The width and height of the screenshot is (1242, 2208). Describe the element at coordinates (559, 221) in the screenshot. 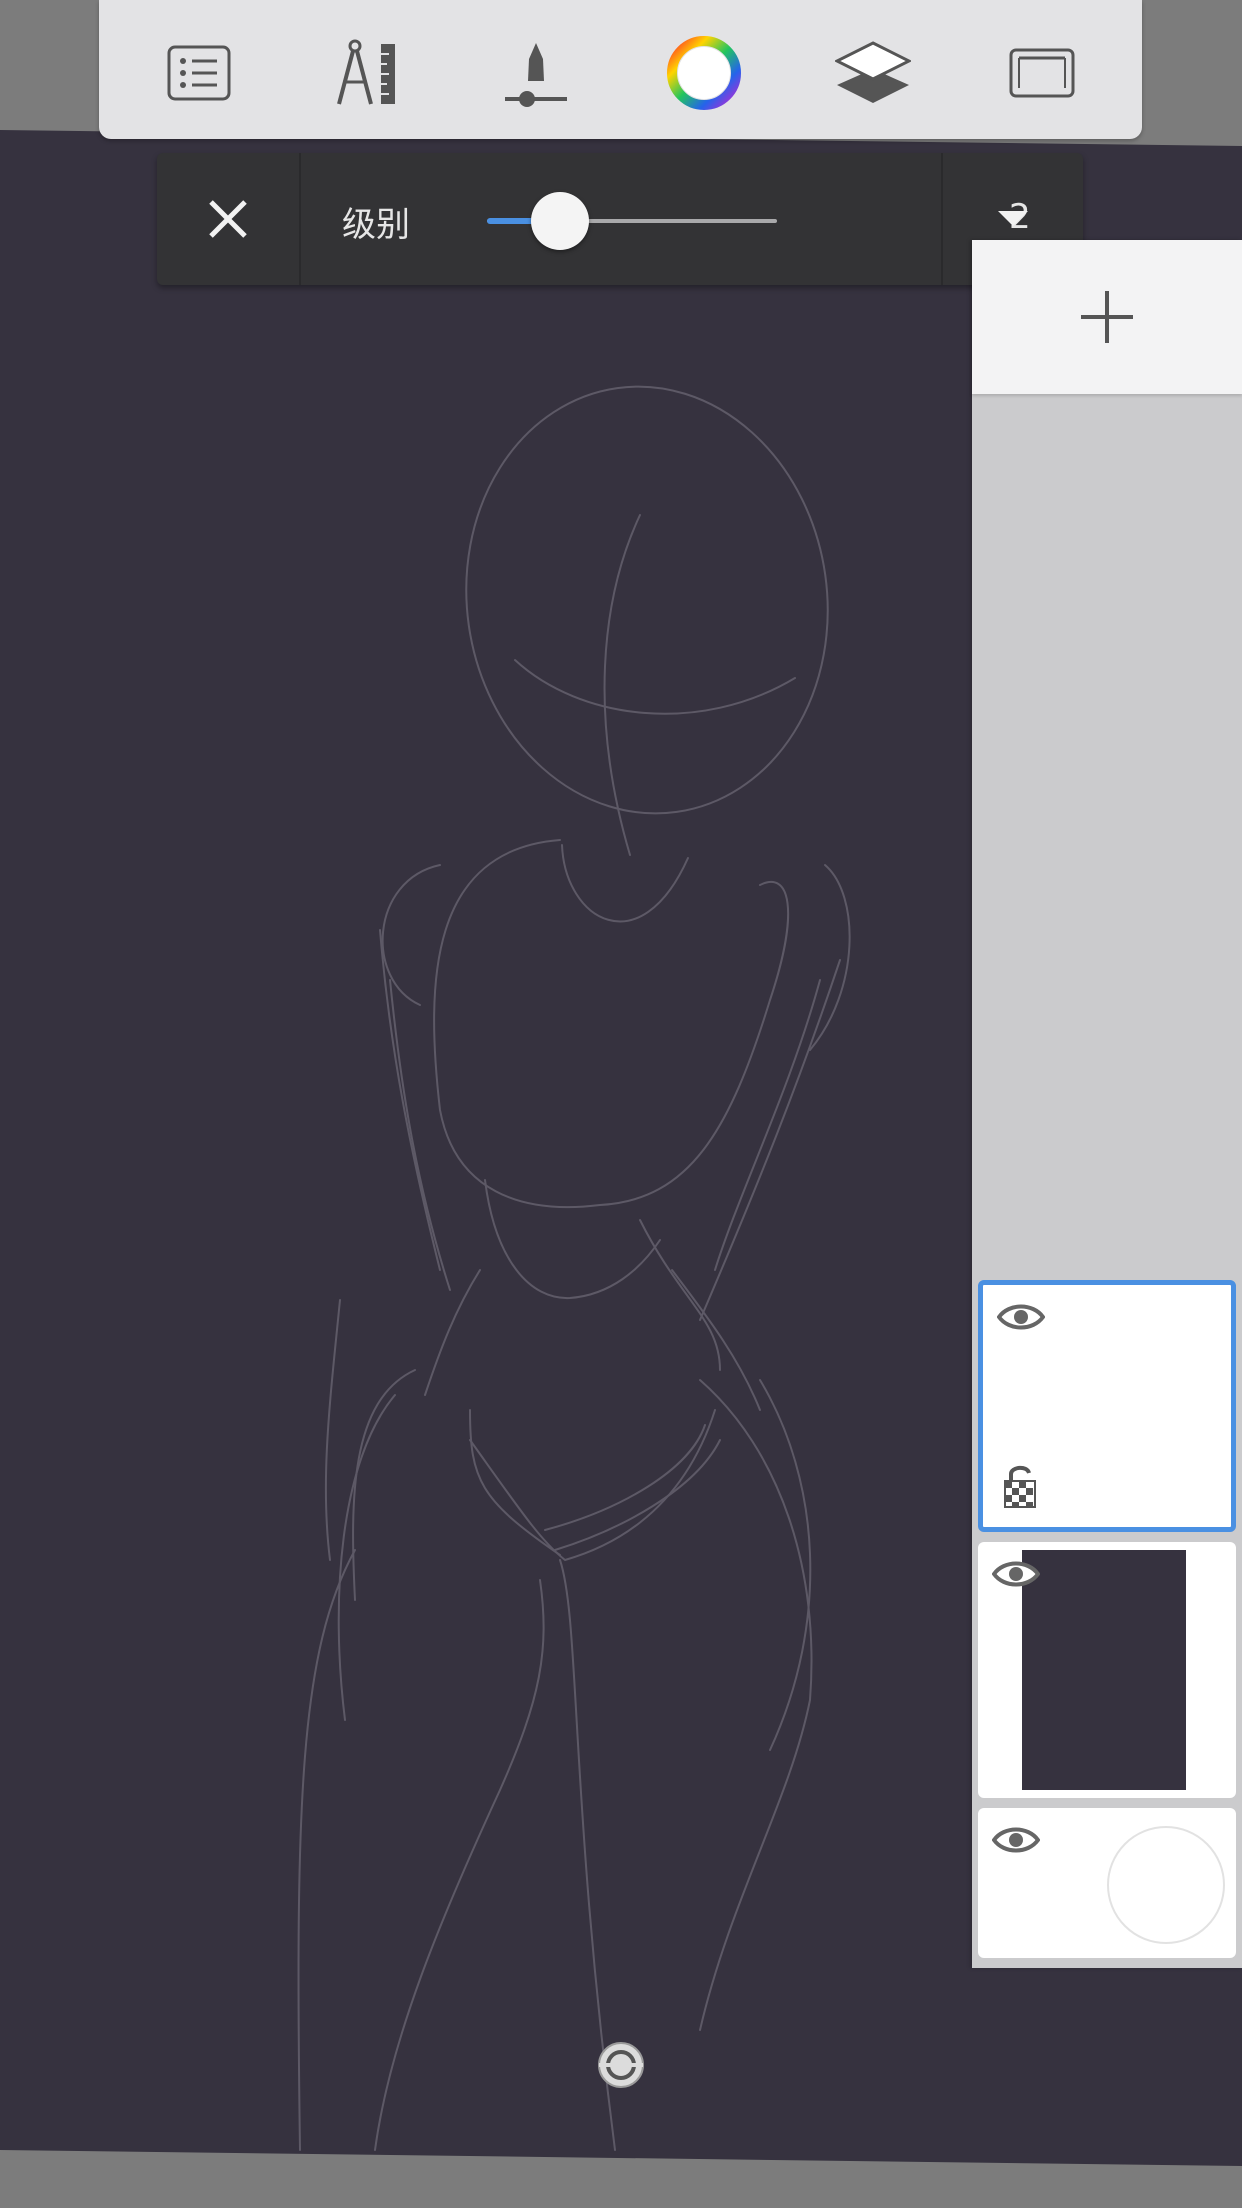

I see `level-slider-thumb` at that location.